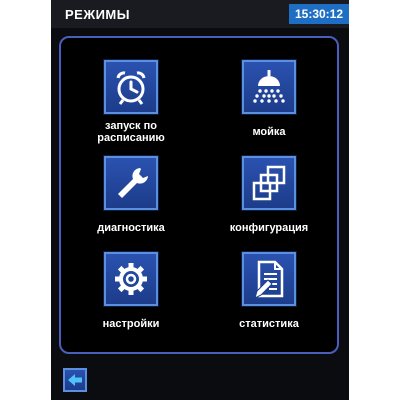 Image resolution: width=400 pixels, height=400 pixels. I want to click on title-bar: РЕЖИМЫ 15:30:12, so click(200, 14).